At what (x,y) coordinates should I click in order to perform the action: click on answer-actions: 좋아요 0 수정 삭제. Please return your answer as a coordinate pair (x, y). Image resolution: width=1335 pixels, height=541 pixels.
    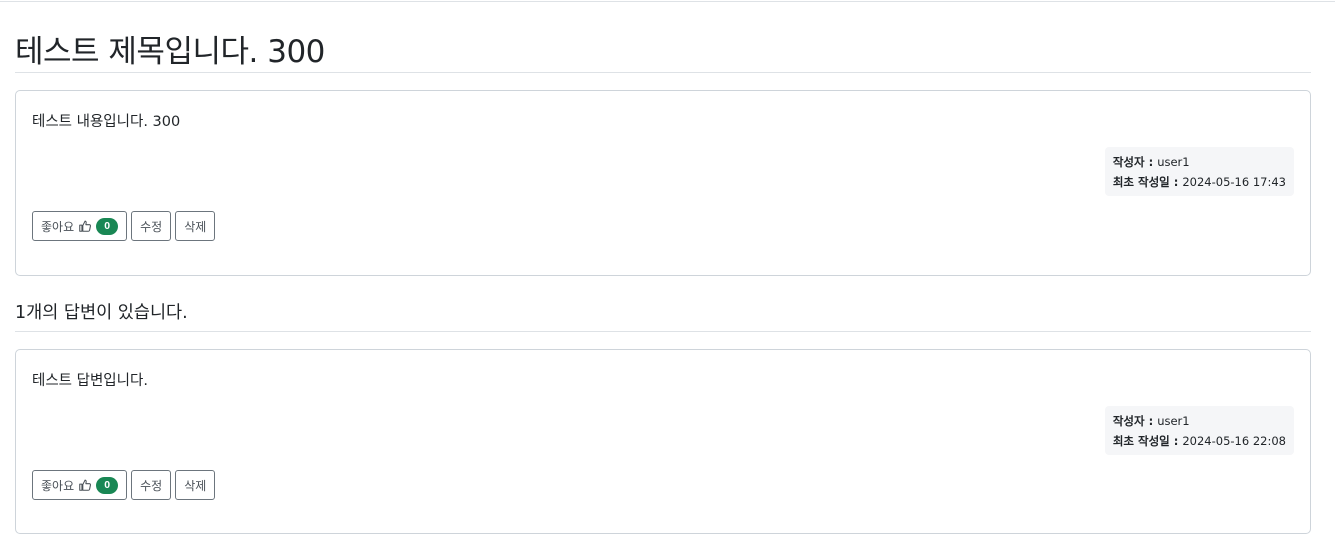
    Looking at the image, I should click on (124, 485).